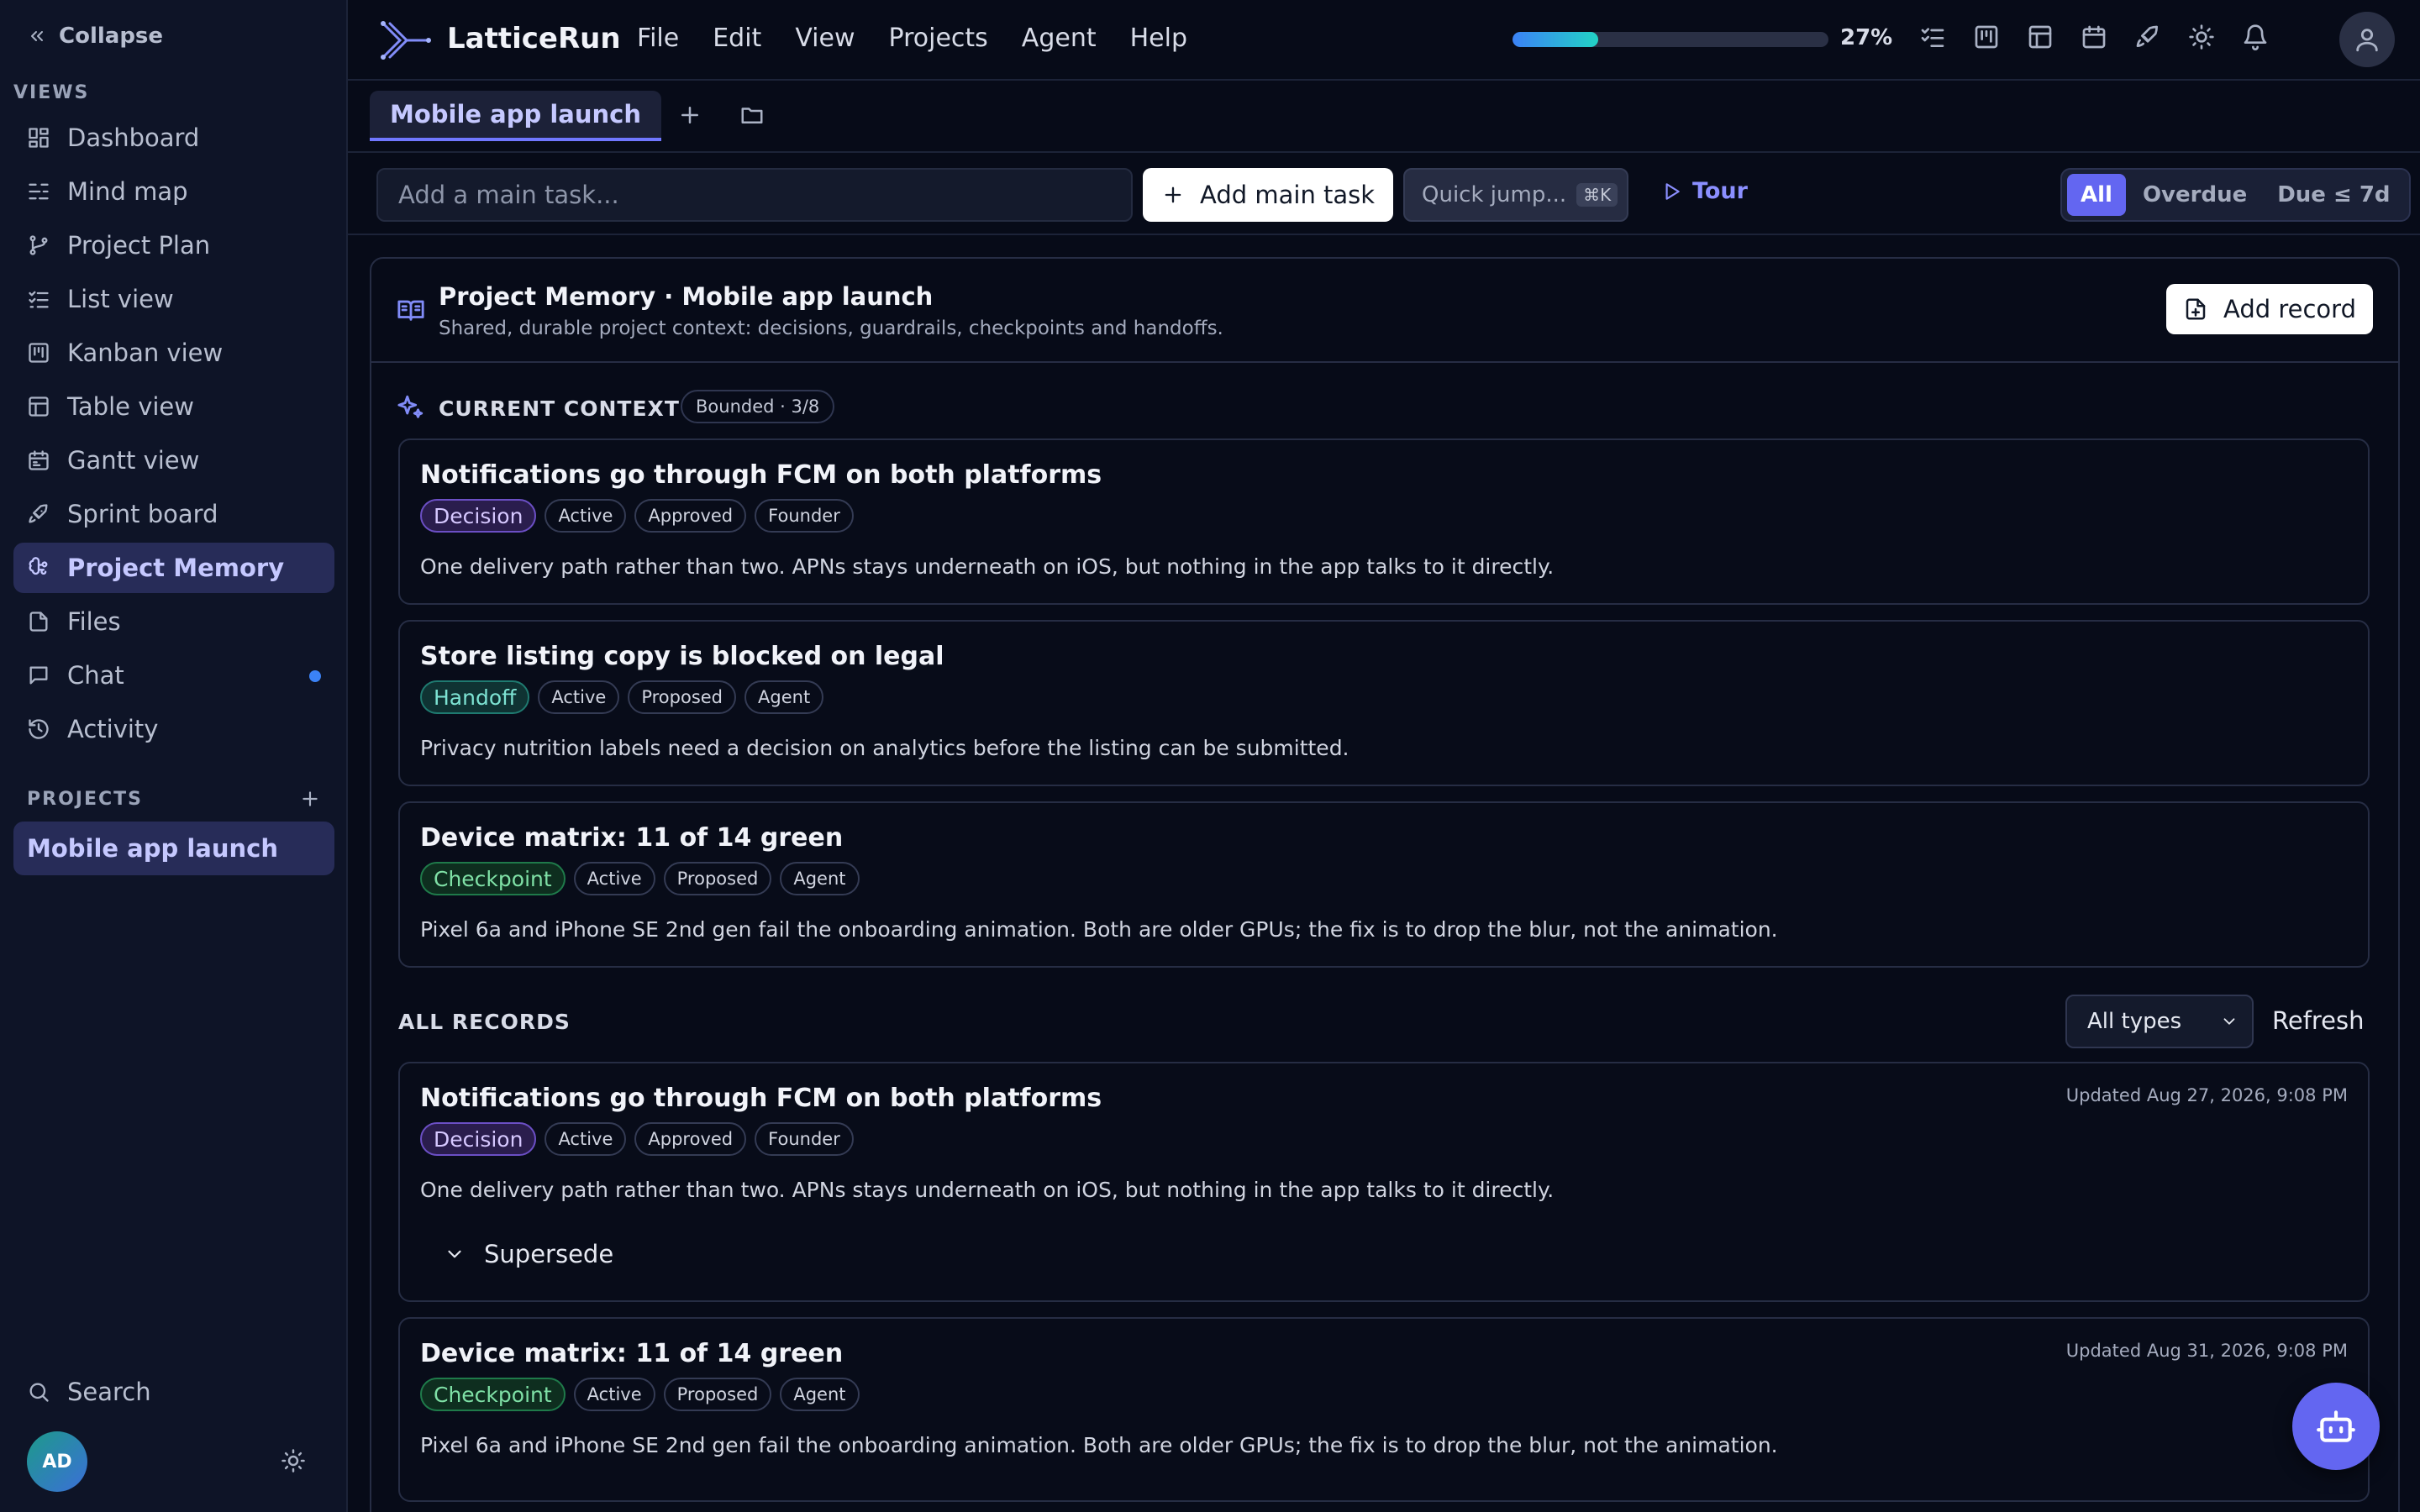 Image resolution: width=2420 pixels, height=1512 pixels. Describe the element at coordinates (85, 799) in the screenshot. I see `projects-label: PROJECTS` at that location.